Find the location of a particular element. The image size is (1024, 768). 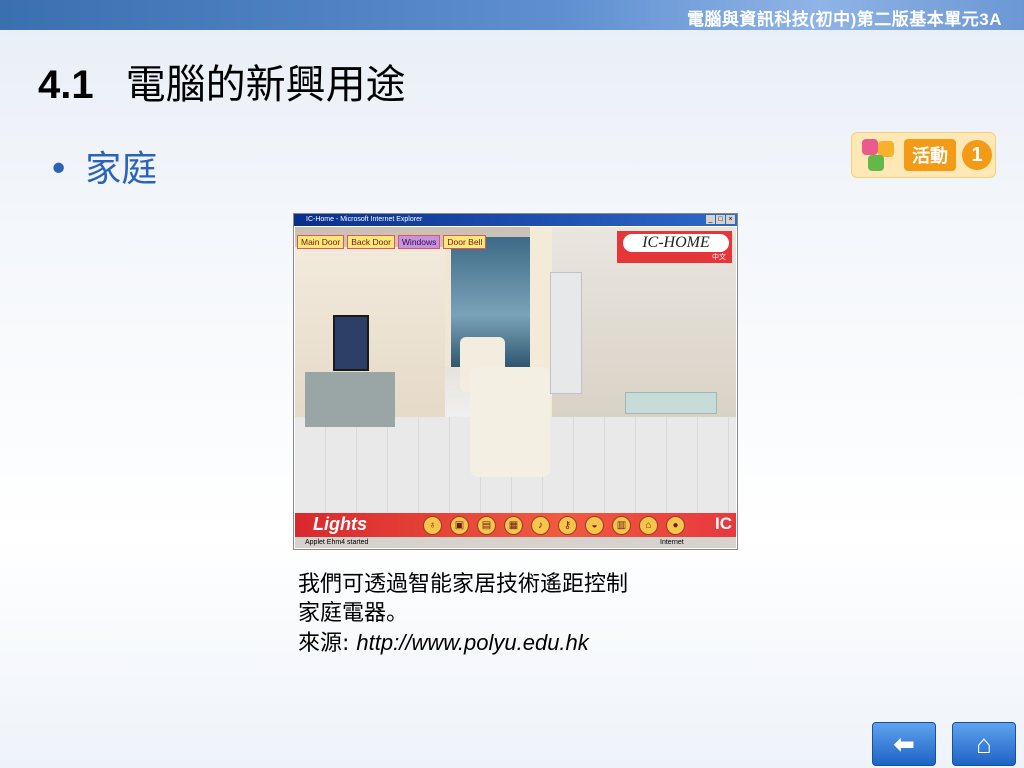

puzzle-icon is located at coordinates (878, 155).